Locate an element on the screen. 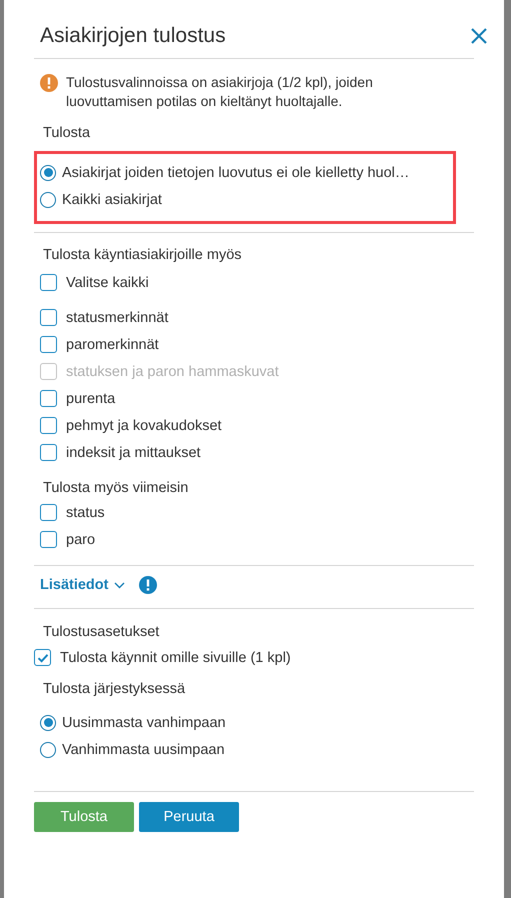  more-info-toggle: Lisätiedot is located at coordinates (83, 585).